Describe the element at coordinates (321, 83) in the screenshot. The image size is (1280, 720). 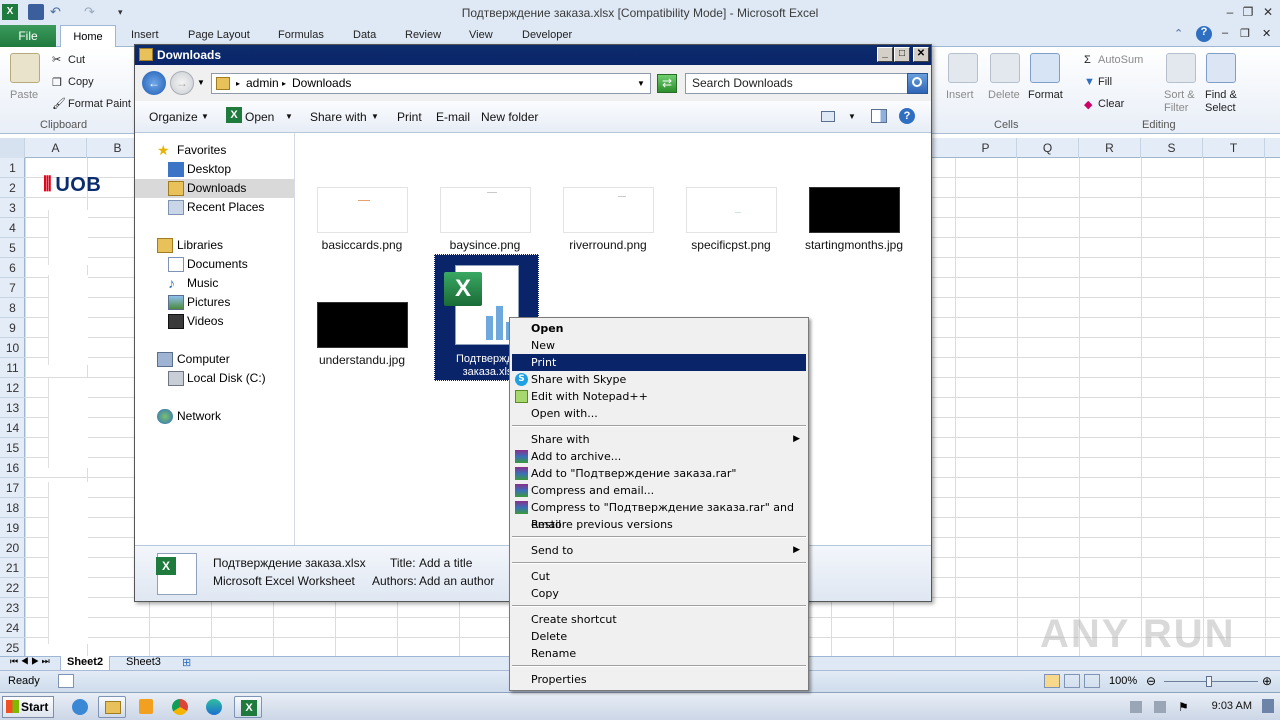
I see `breadcrumb-downloads: Downloads` at that location.